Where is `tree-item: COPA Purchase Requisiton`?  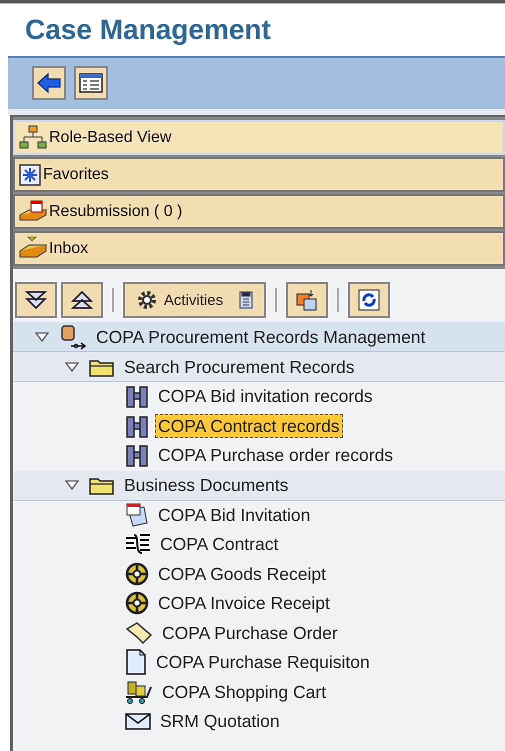 tree-item: COPA Purchase Requisiton is located at coordinates (263, 662).